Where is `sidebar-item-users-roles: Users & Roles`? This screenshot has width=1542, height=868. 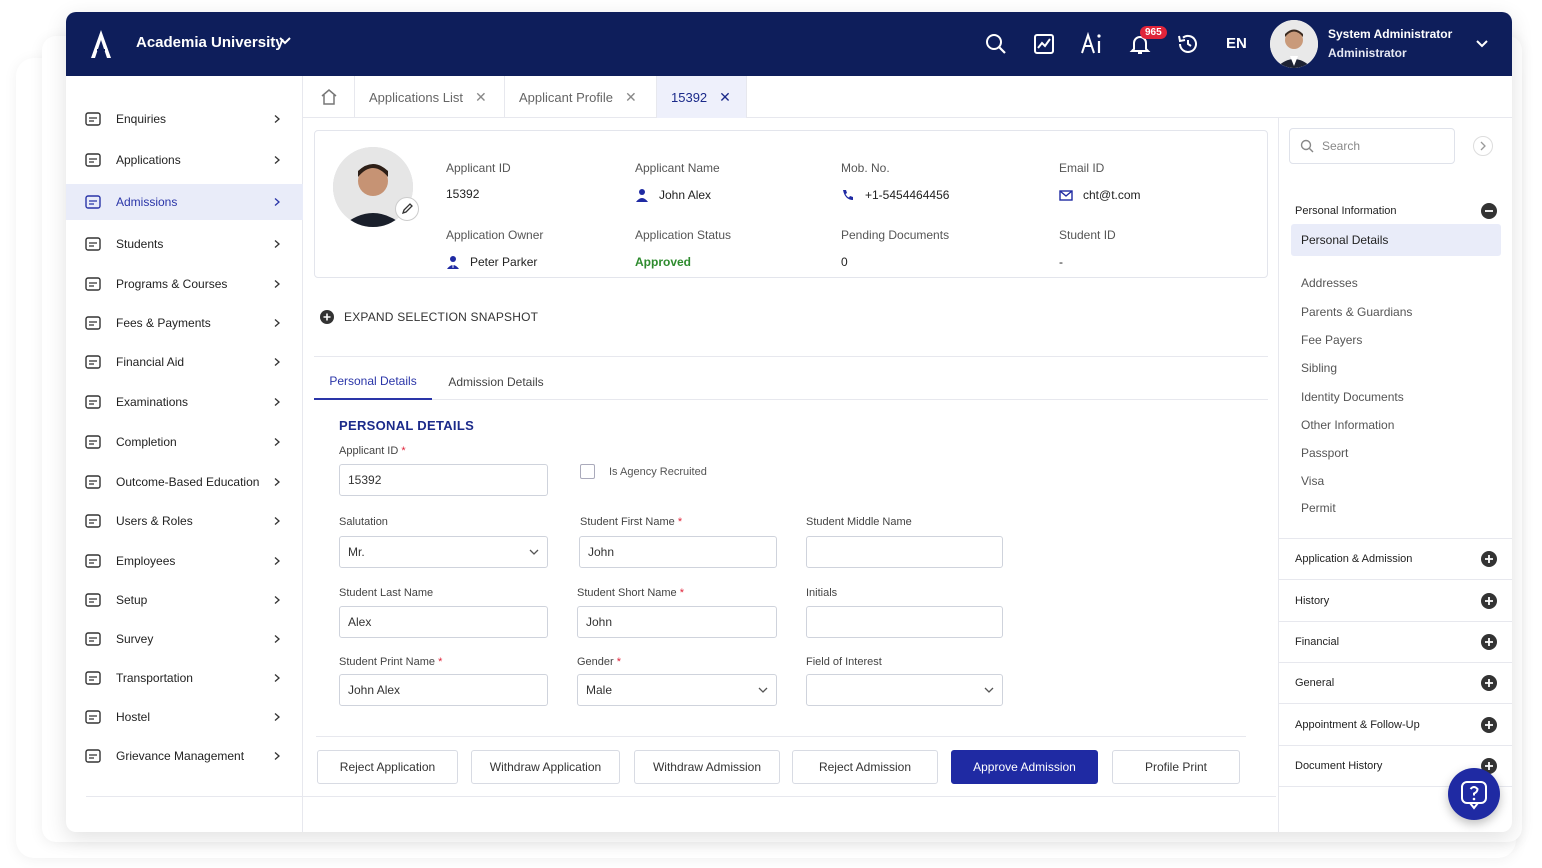
sidebar-item-users-roles: Users & Roles is located at coordinates (184, 521).